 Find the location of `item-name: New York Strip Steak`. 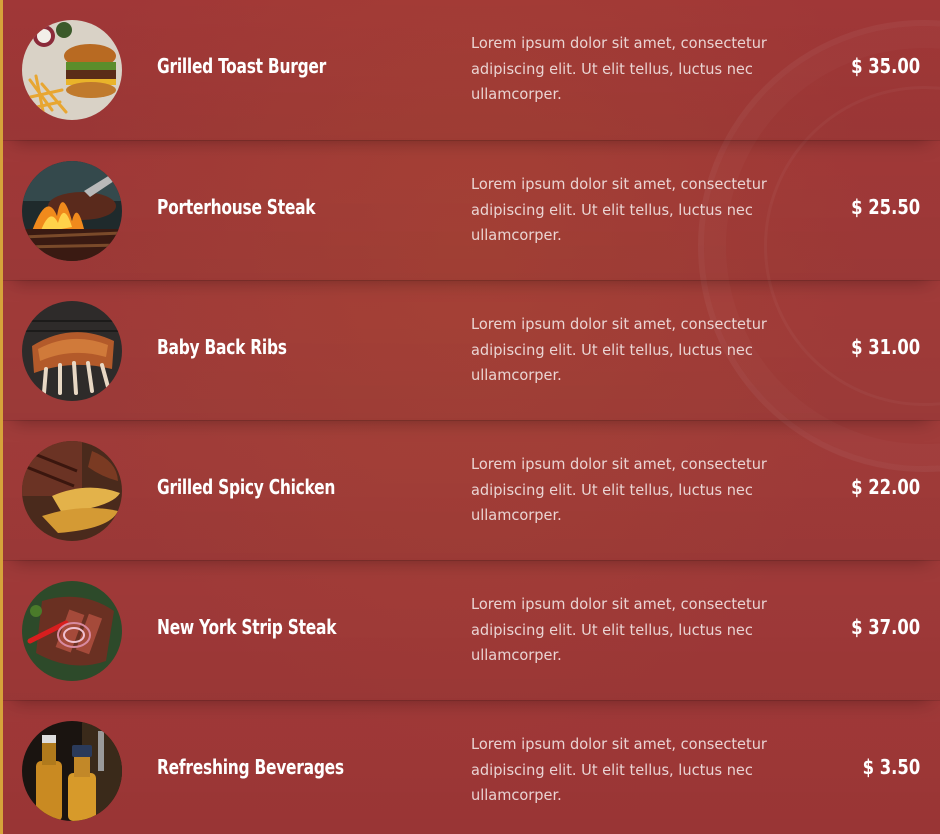

item-name: New York Strip Steak is located at coordinates (247, 627).